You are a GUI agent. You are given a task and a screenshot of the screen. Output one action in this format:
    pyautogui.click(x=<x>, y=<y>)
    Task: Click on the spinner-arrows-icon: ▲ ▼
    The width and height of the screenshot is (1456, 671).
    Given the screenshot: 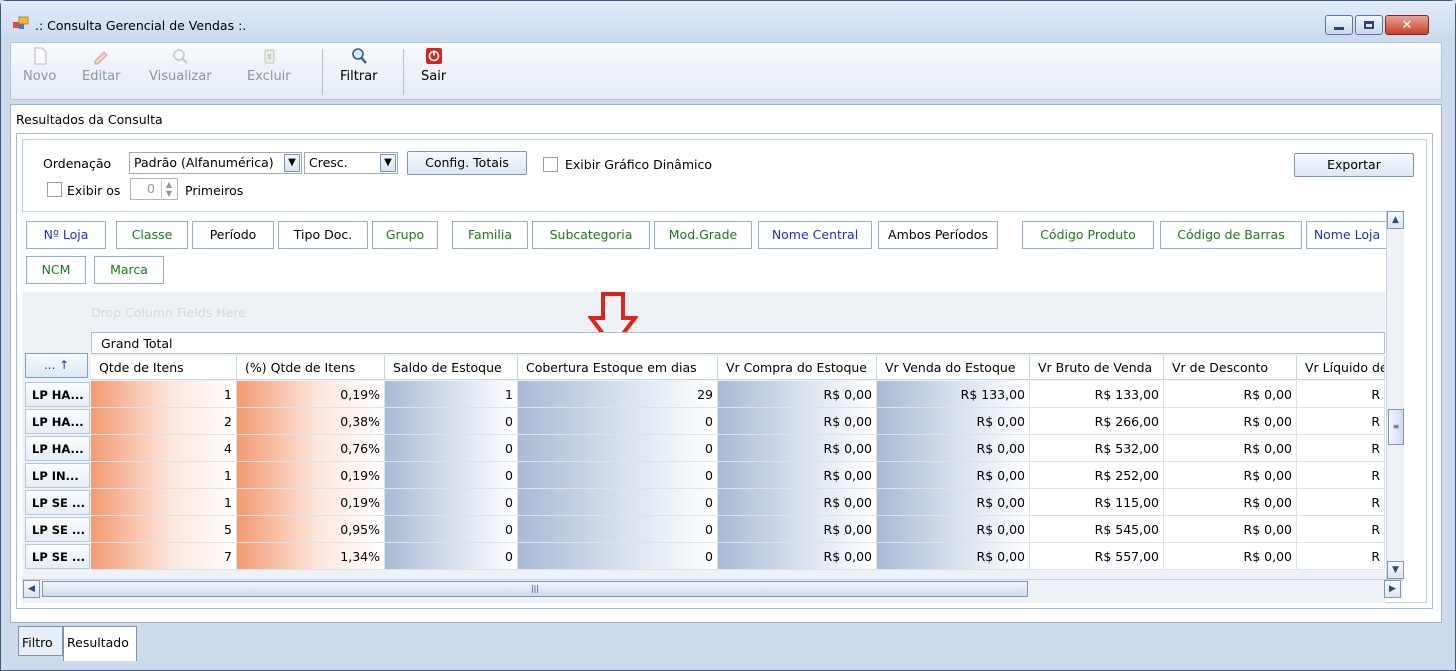 What is the action you would take?
    pyautogui.click(x=168, y=189)
    